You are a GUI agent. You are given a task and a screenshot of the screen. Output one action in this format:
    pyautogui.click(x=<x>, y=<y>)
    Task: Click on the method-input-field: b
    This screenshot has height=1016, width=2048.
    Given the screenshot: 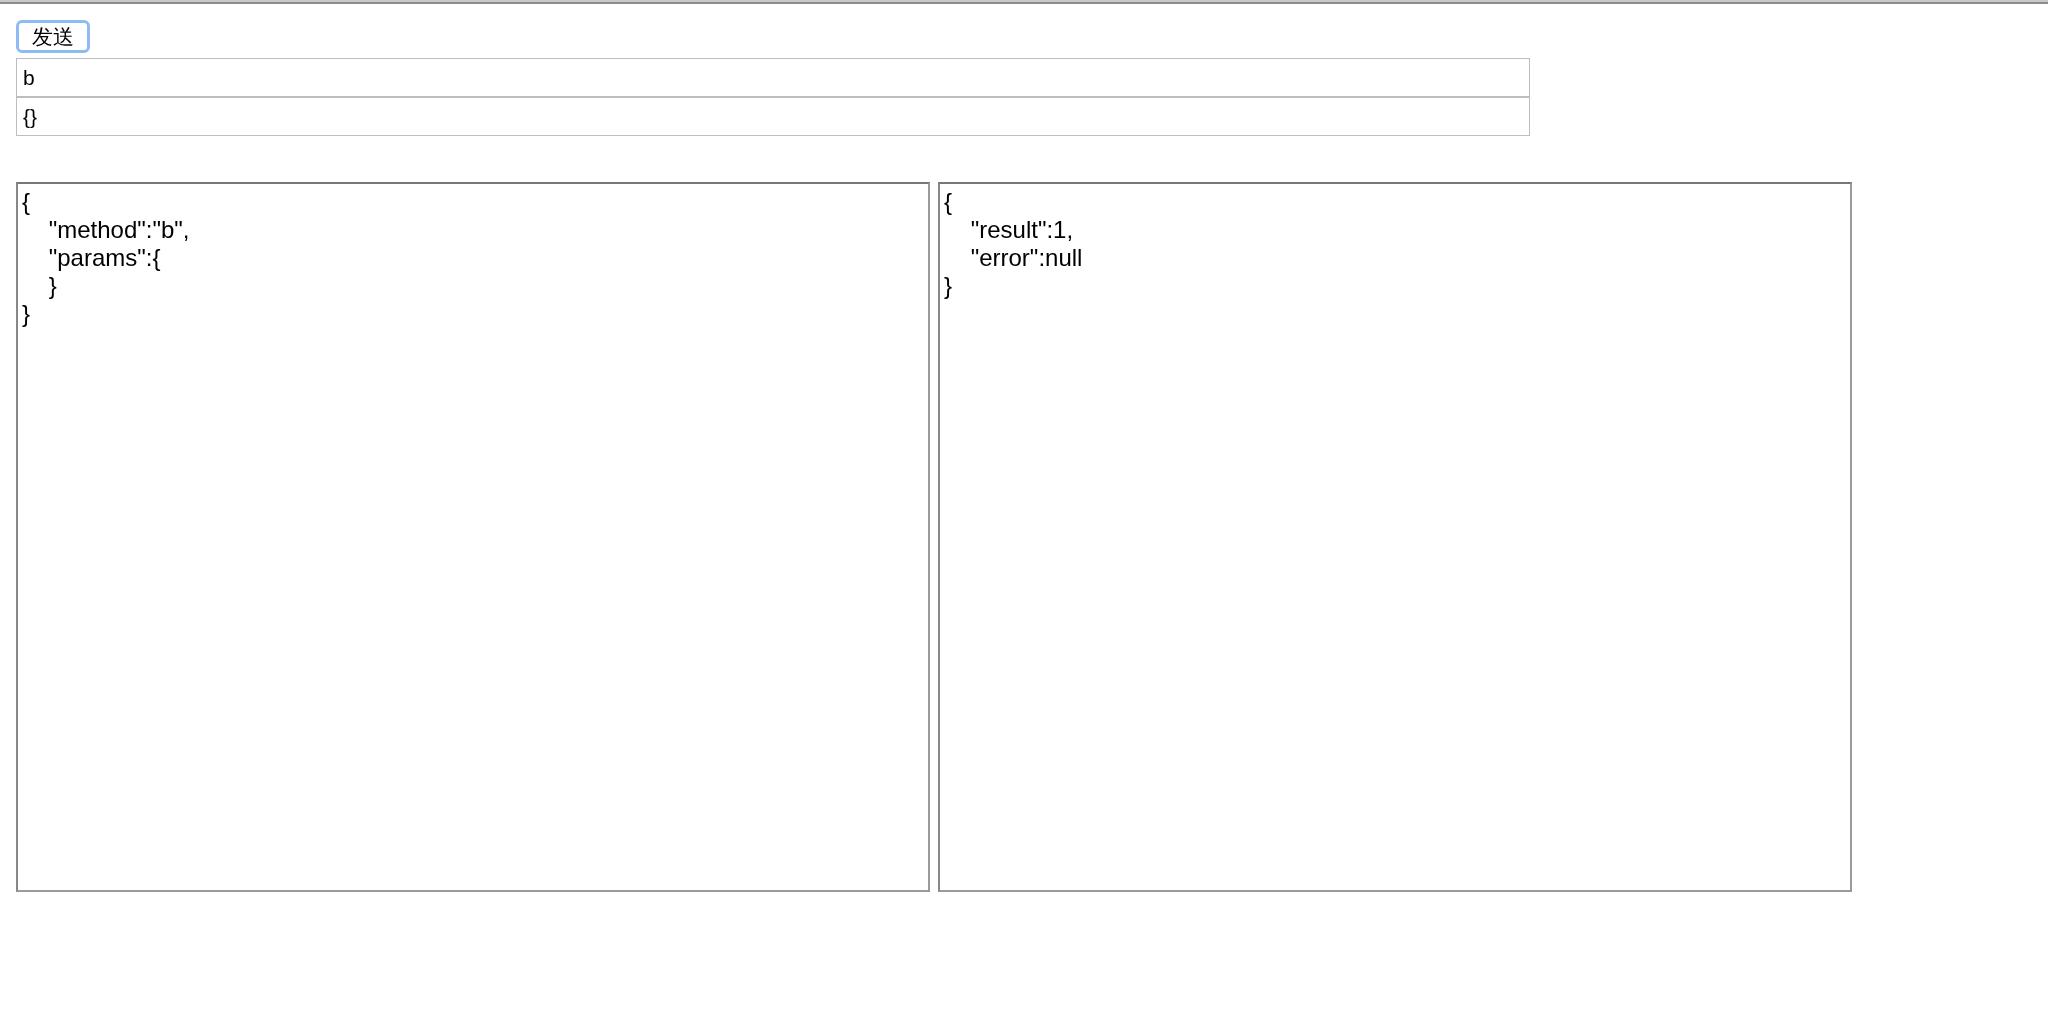 What is the action you would take?
    pyautogui.click(x=773, y=77)
    